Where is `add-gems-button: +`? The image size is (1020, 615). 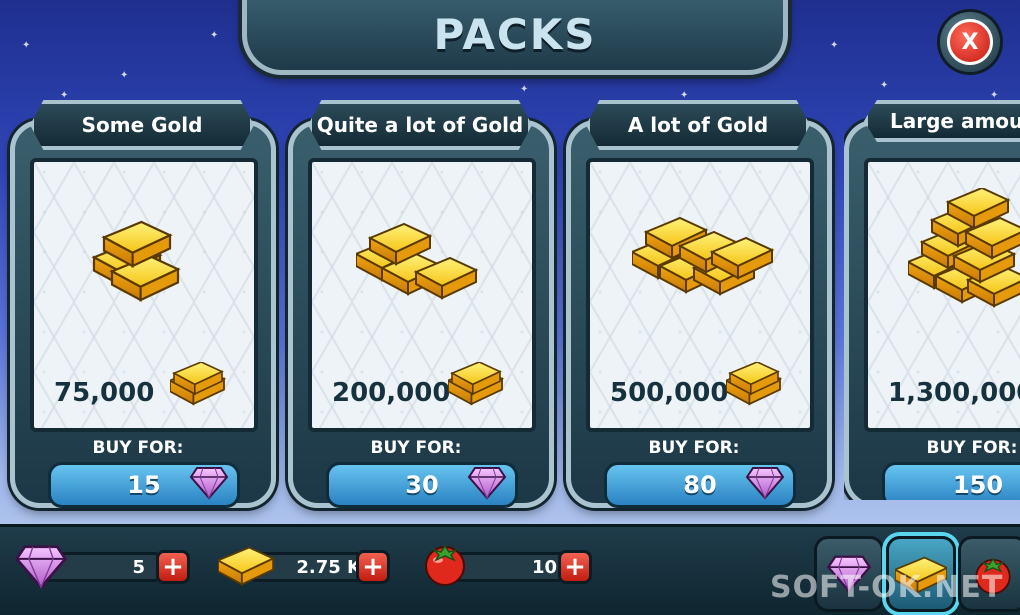
add-gems-button: + is located at coordinates (173, 567).